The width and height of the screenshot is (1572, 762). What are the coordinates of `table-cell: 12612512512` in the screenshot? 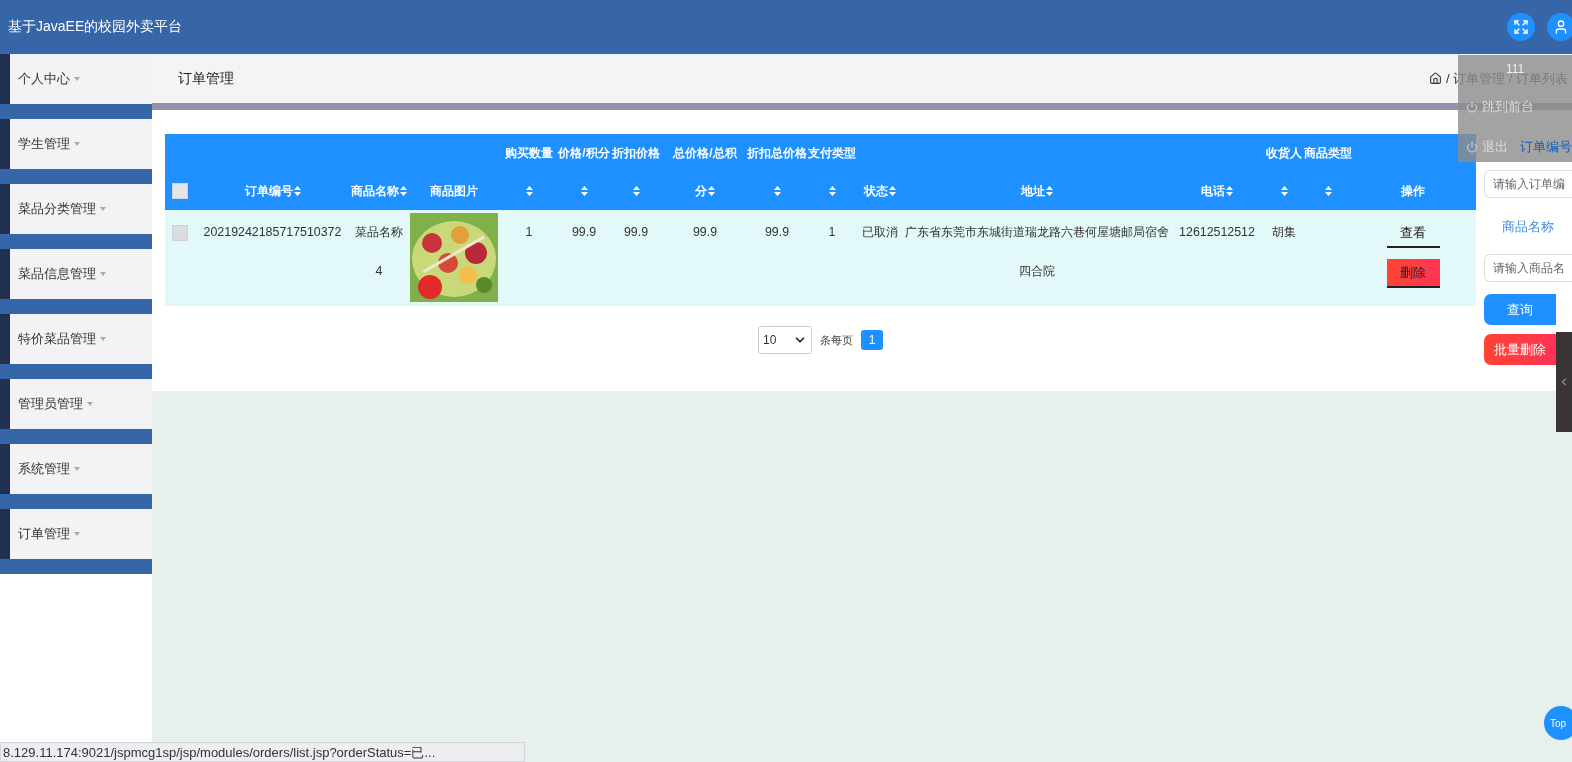 It's located at (1217, 232).